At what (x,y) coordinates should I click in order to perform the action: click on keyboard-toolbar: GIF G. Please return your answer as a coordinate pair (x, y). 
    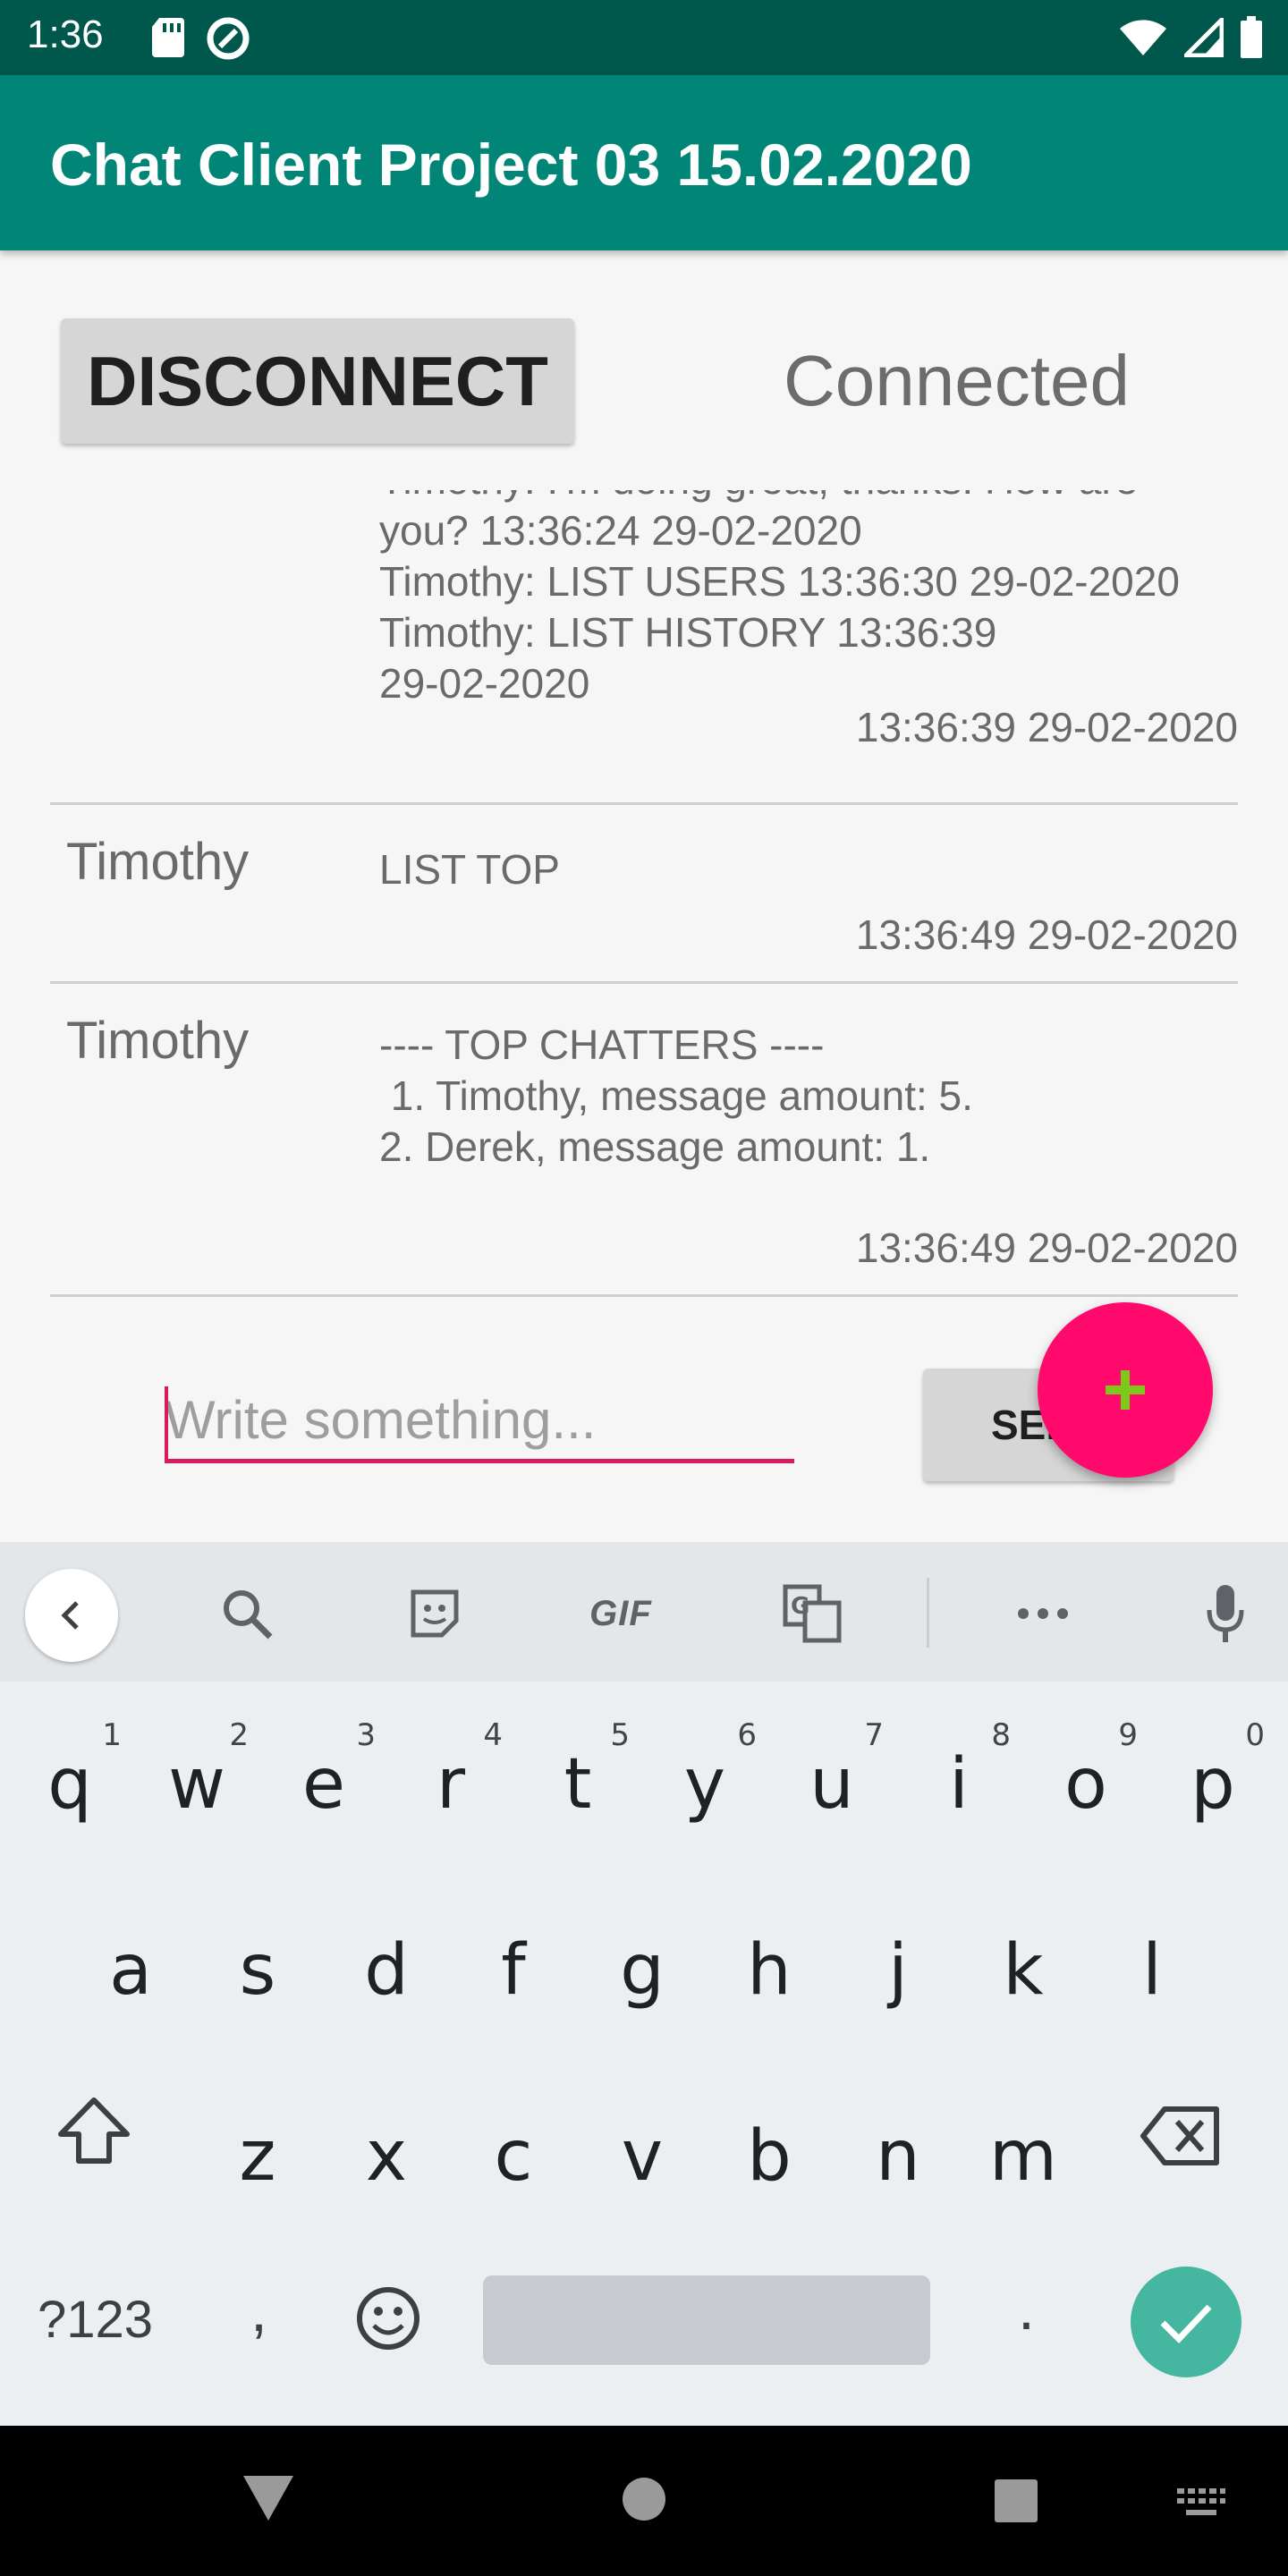
    Looking at the image, I should click on (644, 1612).